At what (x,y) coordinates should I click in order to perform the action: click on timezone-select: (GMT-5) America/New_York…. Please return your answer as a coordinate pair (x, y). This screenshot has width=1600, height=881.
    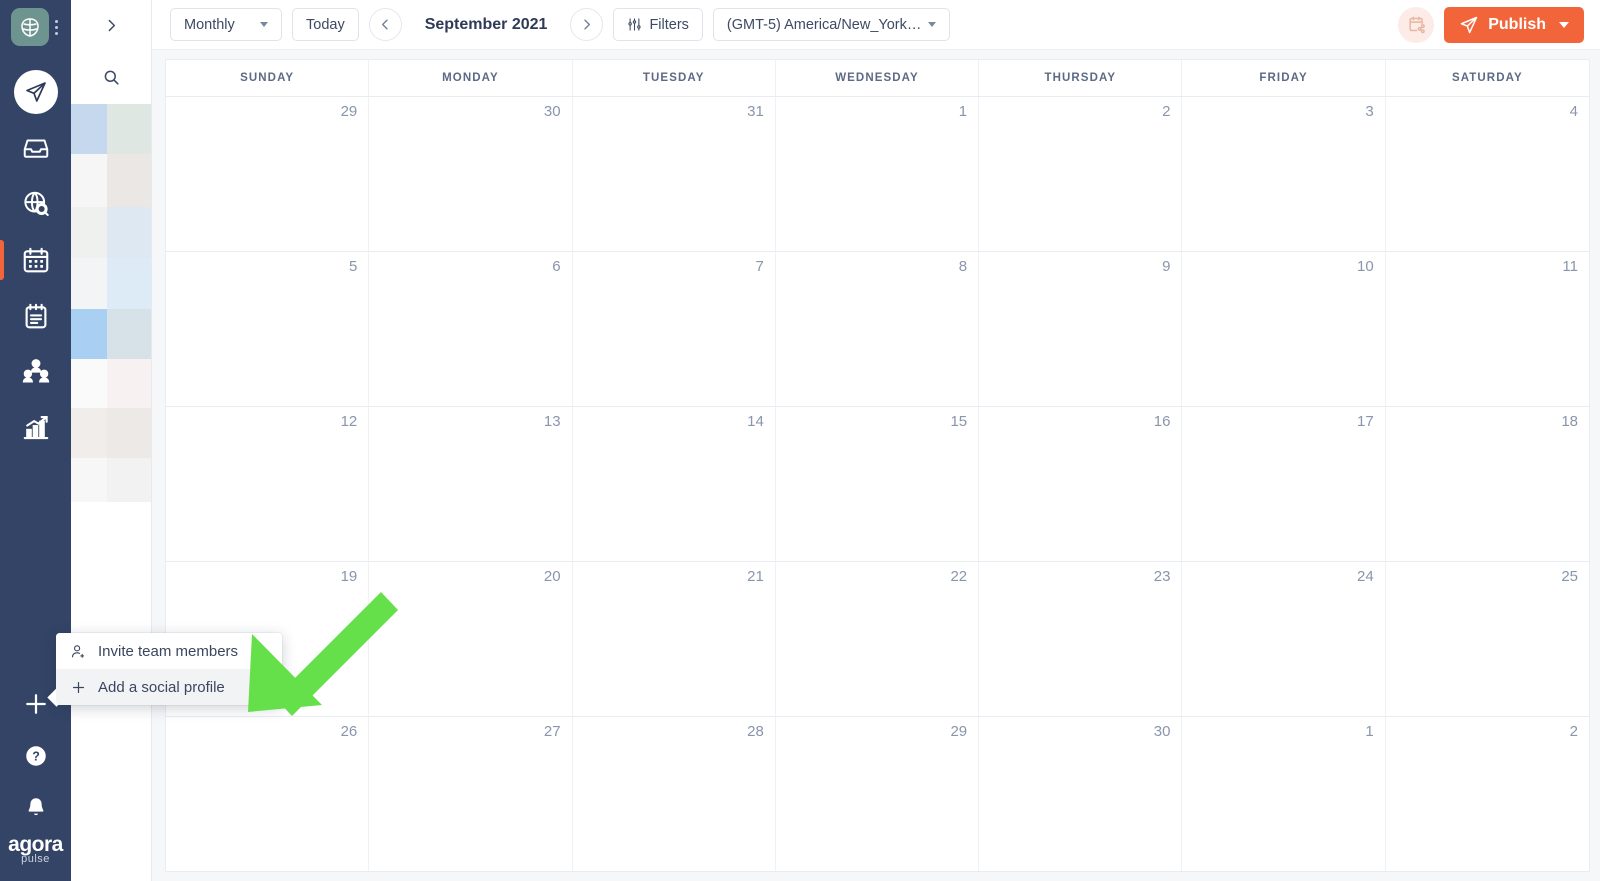
    Looking at the image, I should click on (831, 24).